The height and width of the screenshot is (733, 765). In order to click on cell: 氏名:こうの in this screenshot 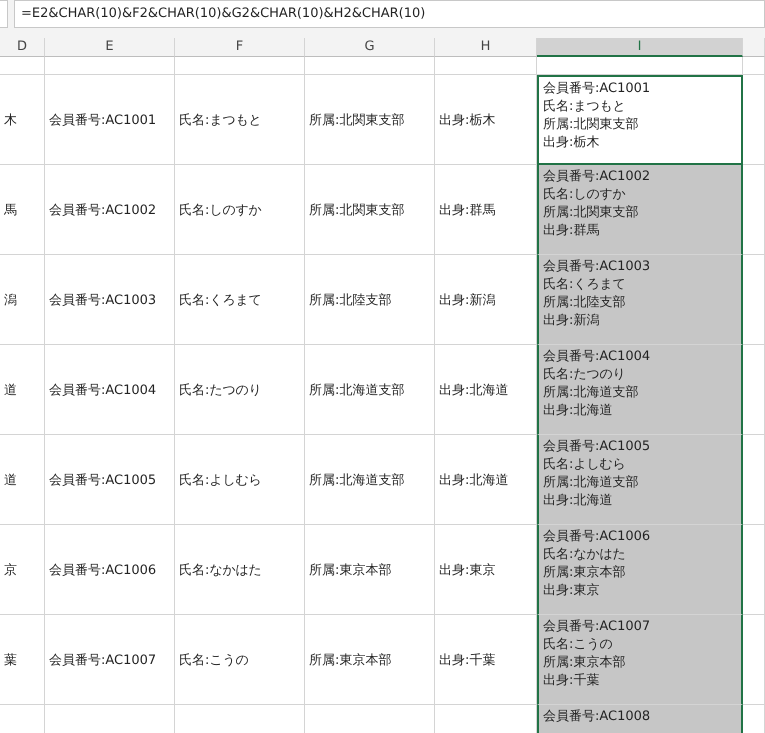, I will do `click(240, 660)`.